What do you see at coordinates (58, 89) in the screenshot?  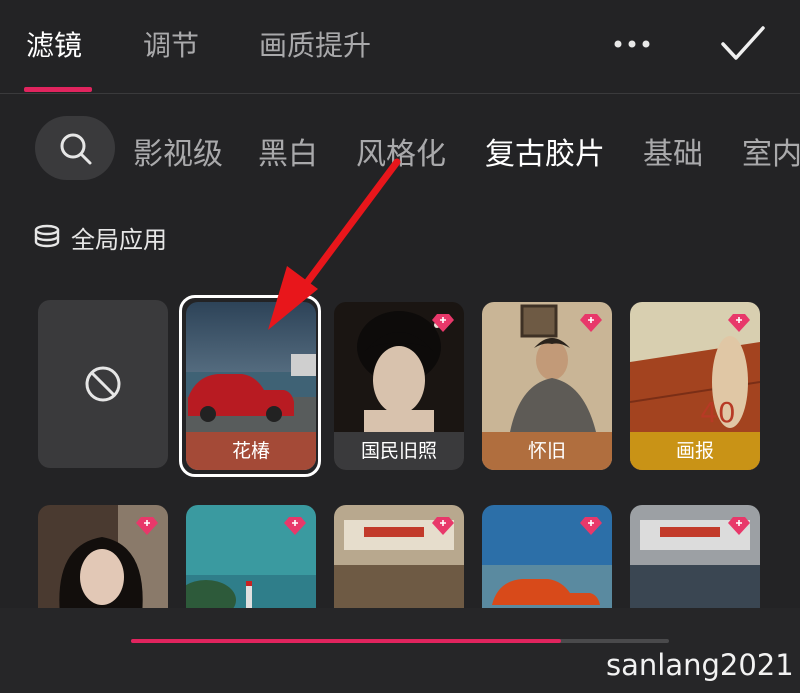 I see `active-tab-indicator` at bounding box center [58, 89].